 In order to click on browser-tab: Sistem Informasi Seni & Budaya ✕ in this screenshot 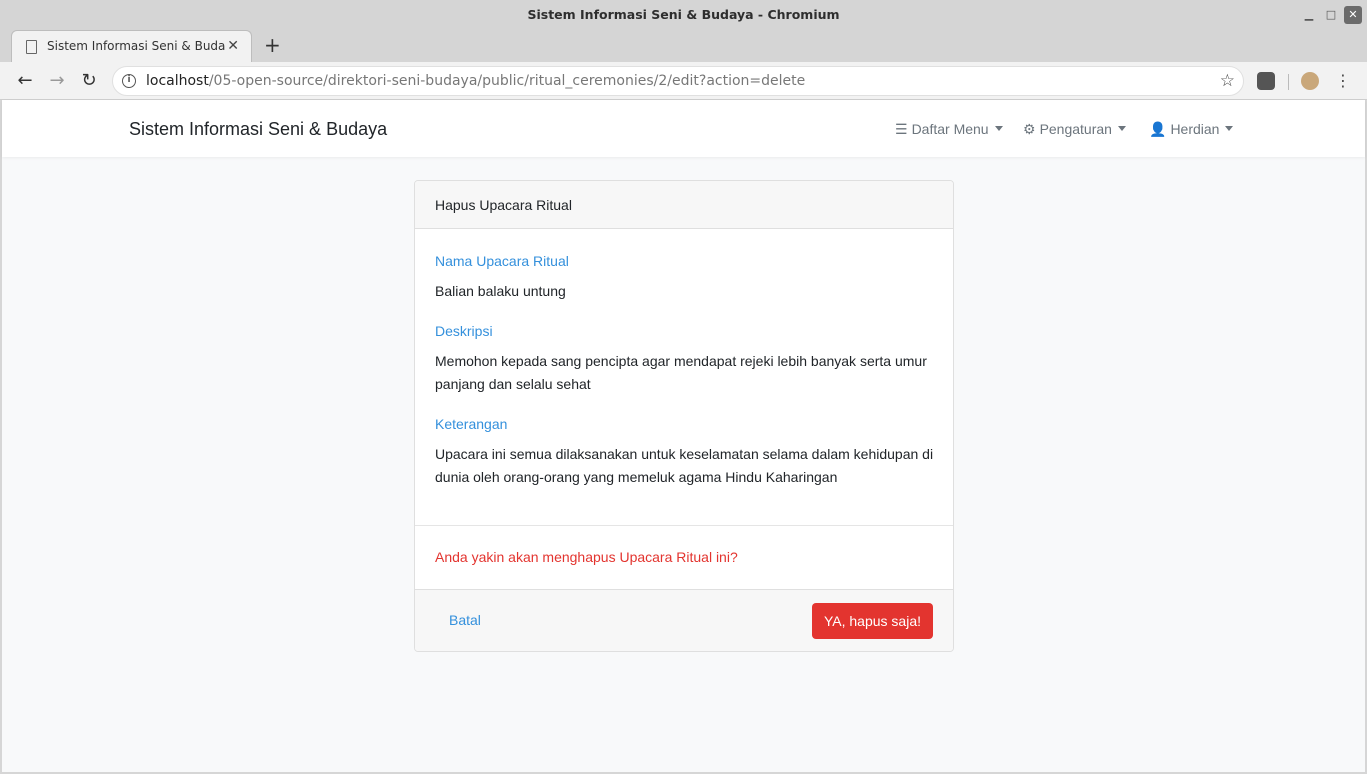, I will do `click(131, 46)`.